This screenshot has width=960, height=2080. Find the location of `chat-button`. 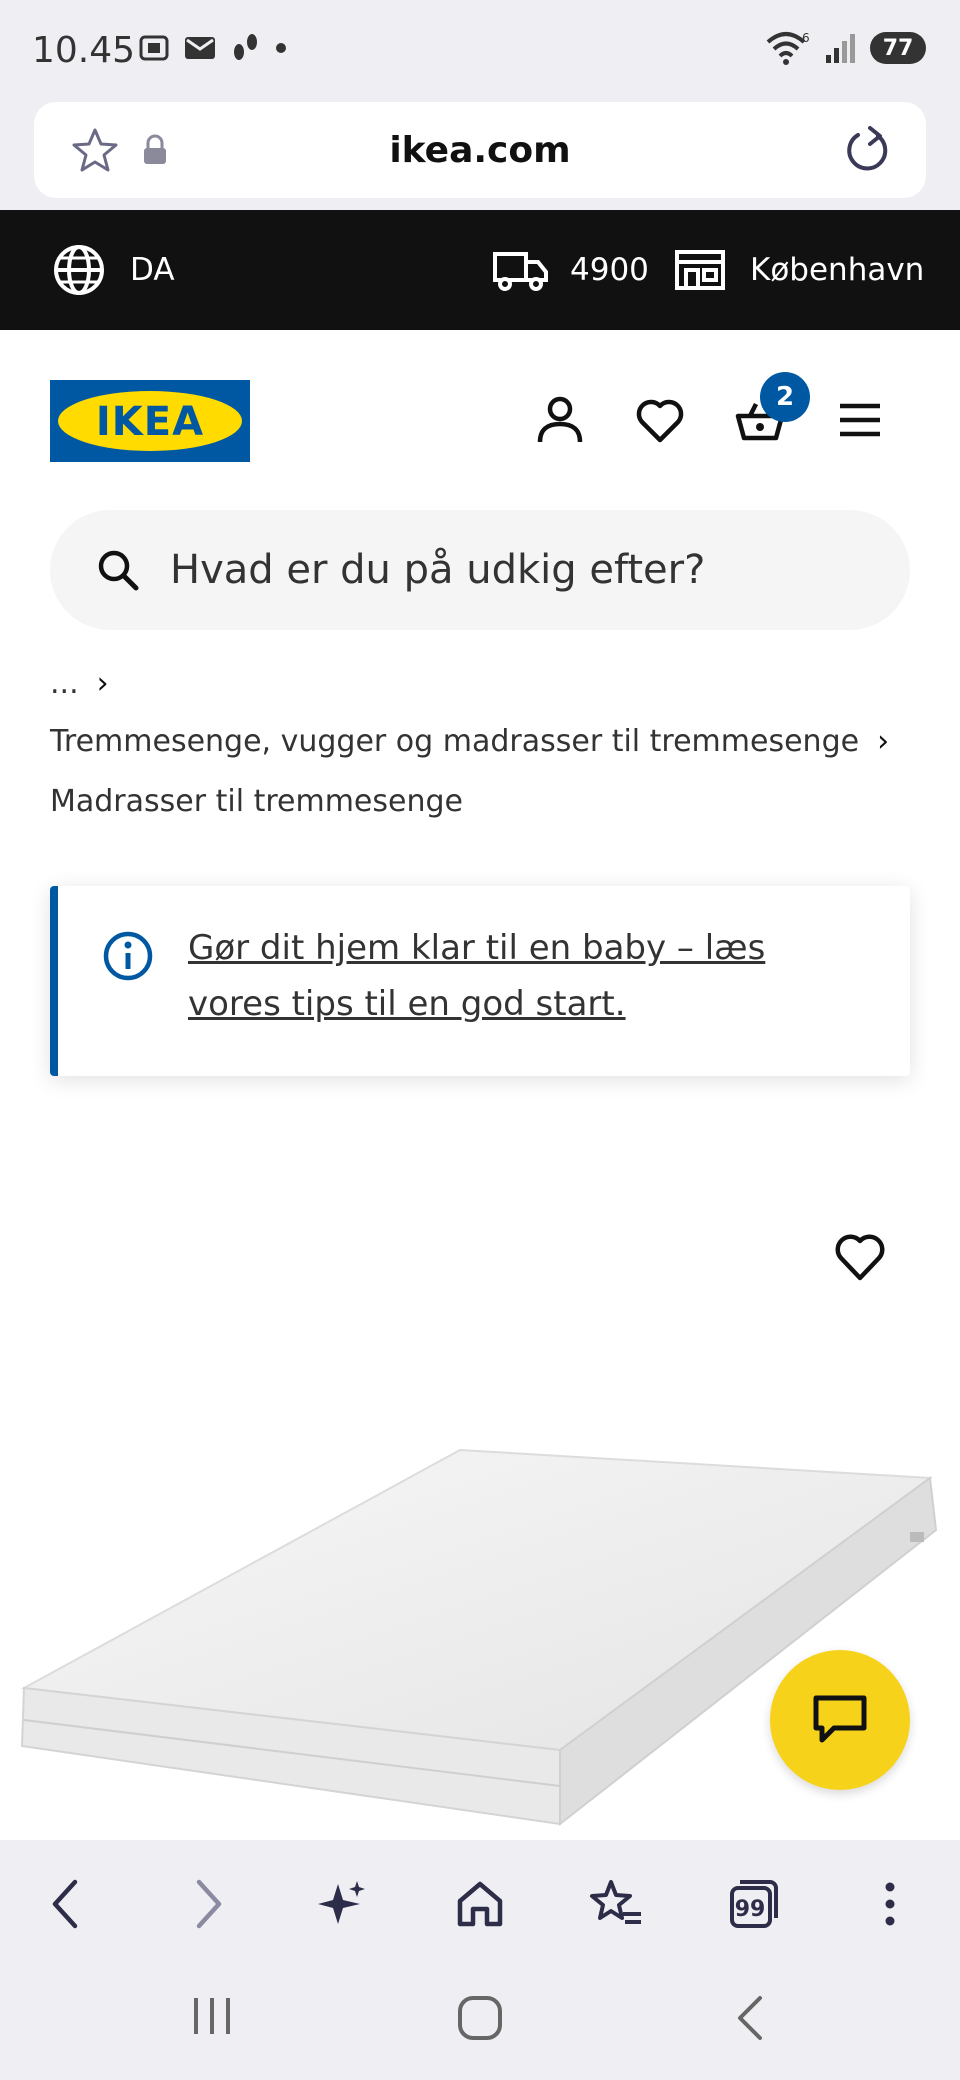

chat-button is located at coordinates (840, 1720).